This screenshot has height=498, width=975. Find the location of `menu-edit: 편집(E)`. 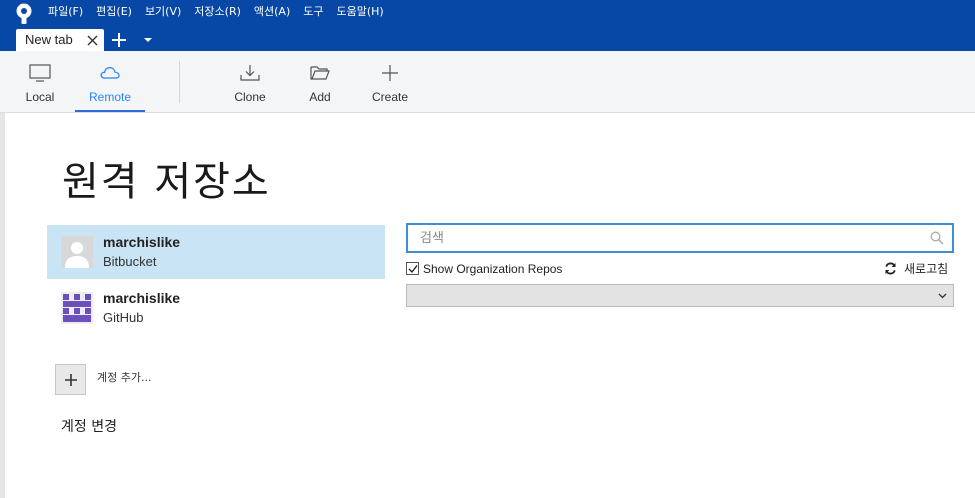

menu-edit: 편집(E) is located at coordinates (114, 12).